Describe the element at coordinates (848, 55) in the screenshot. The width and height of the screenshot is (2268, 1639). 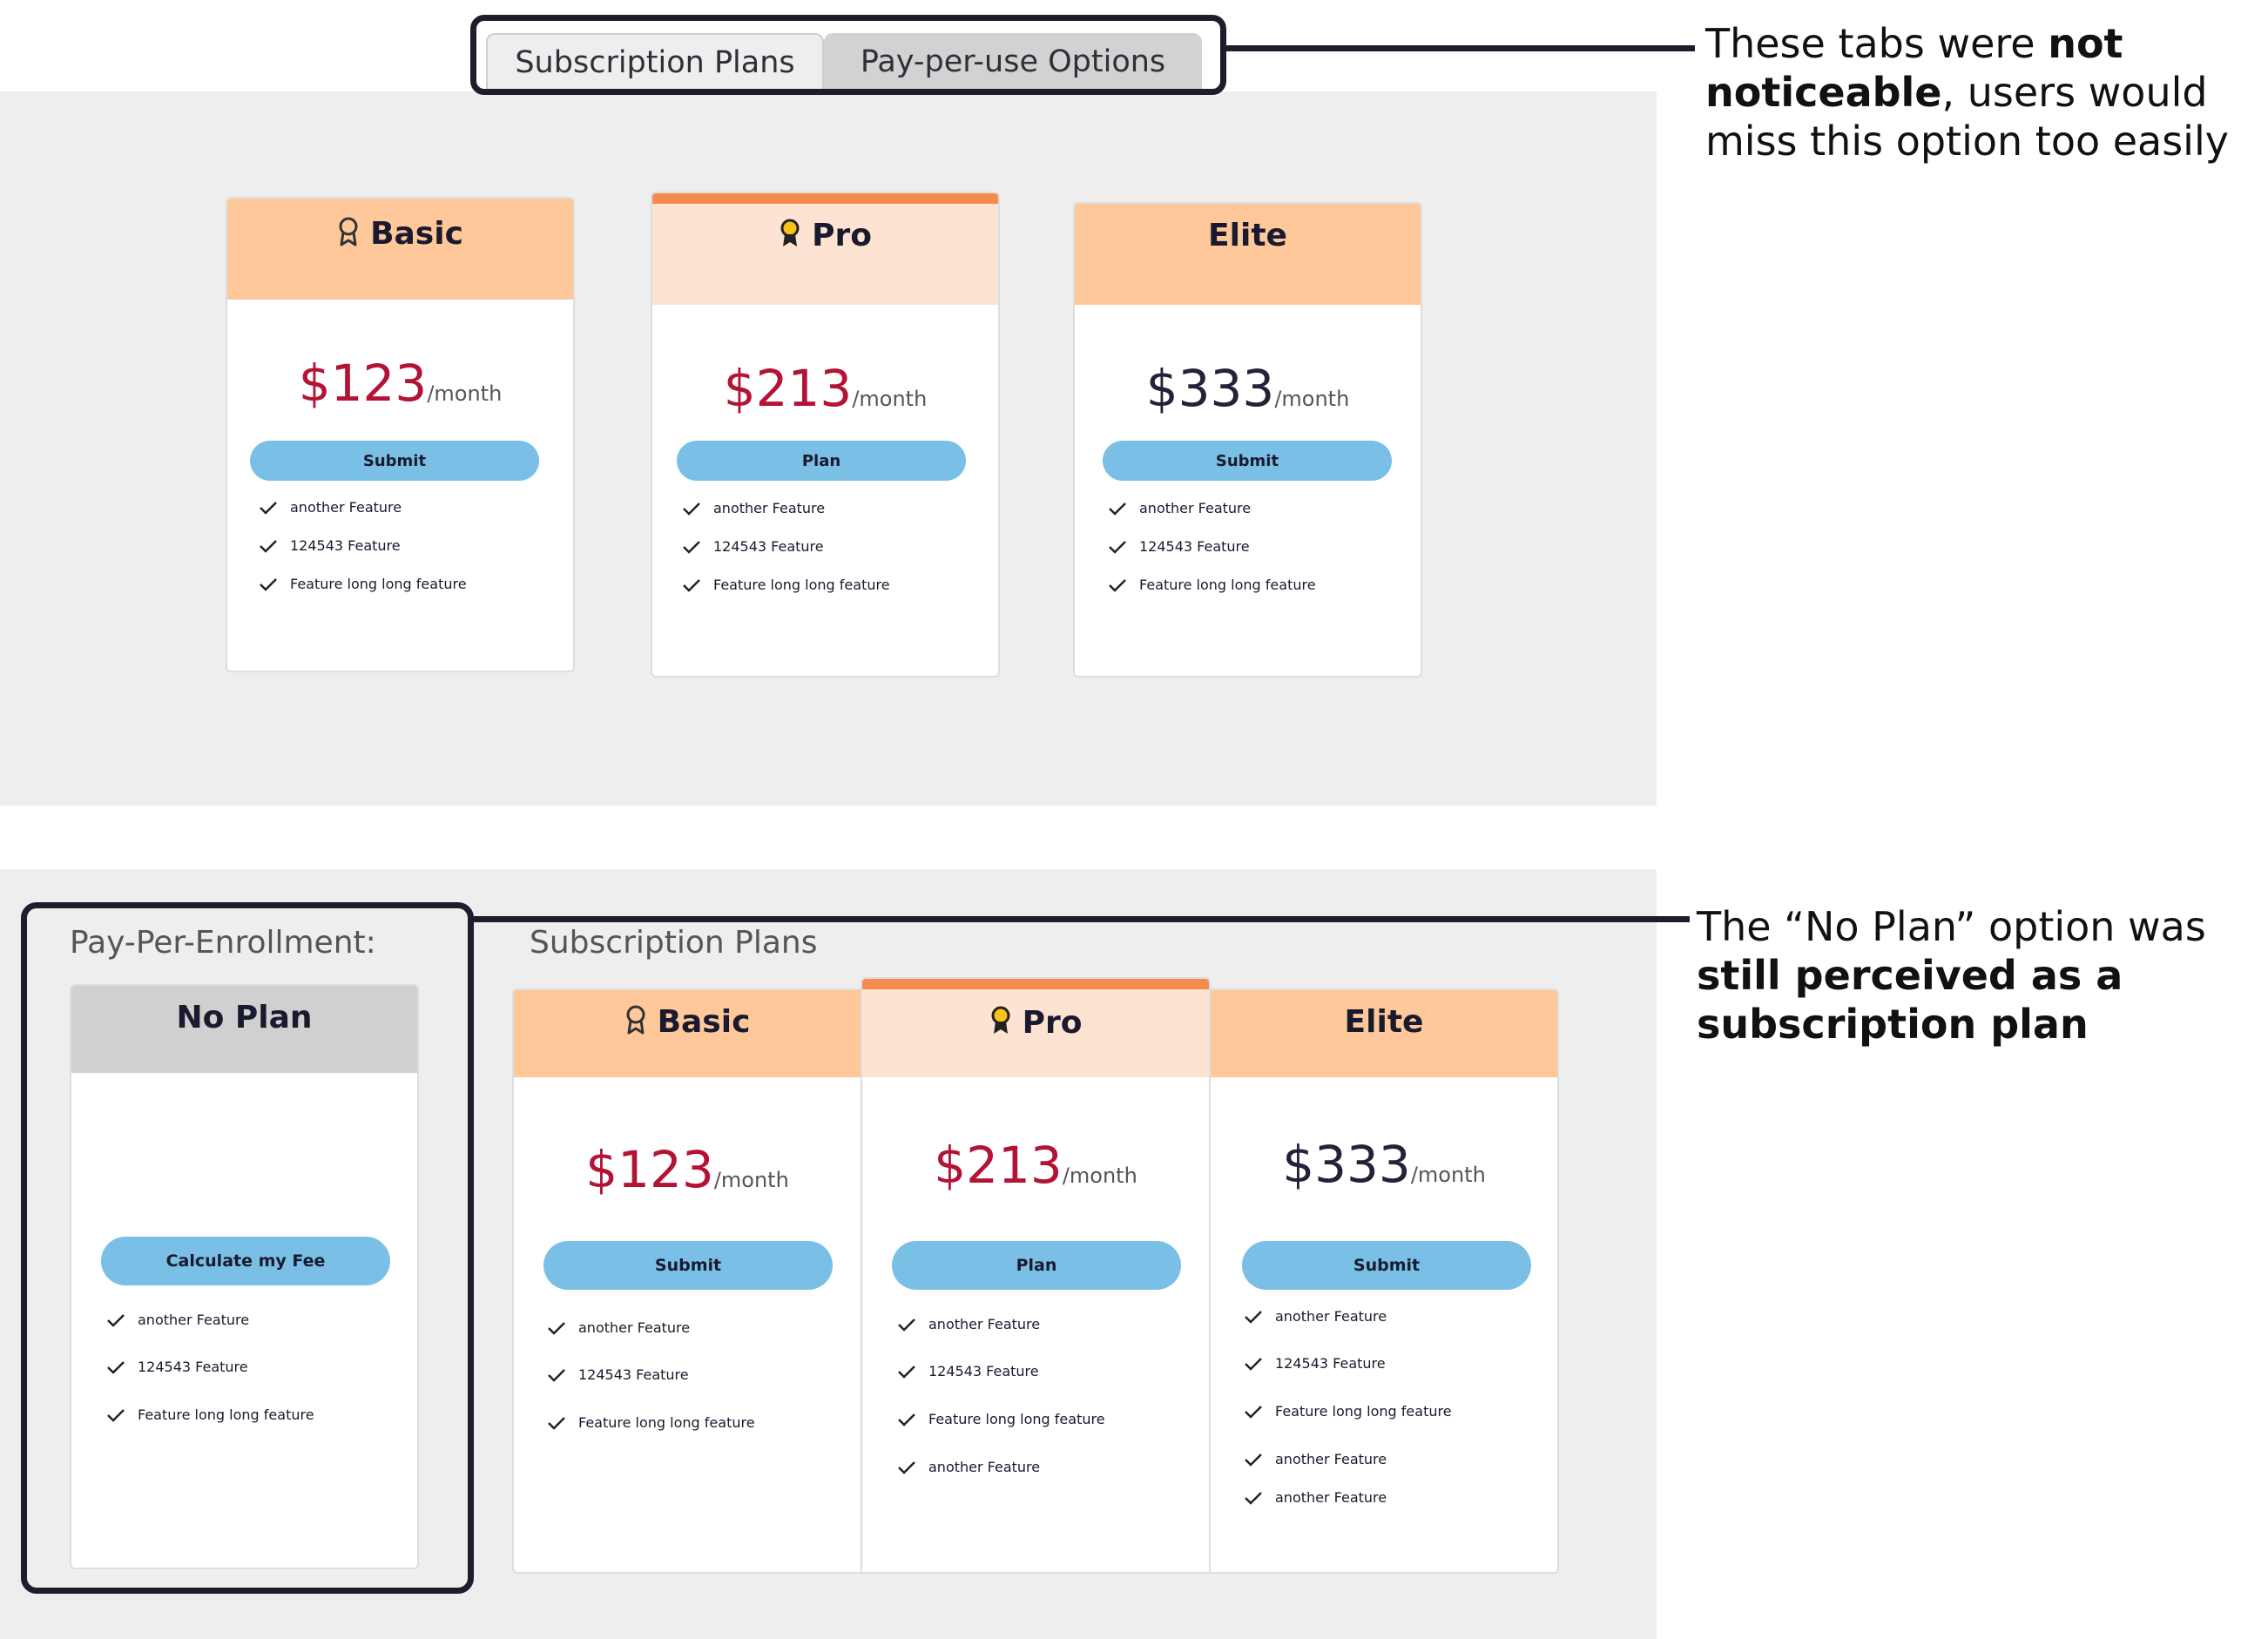
I see `tabs-highlight-frame` at that location.